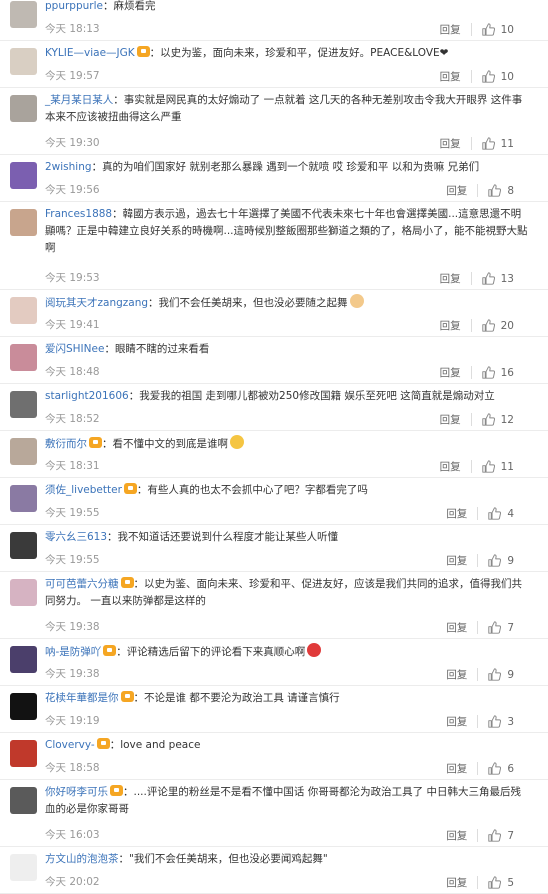  Describe the element at coordinates (477, 419) in the screenshot. I see `comment-actions: 回复 12` at that location.